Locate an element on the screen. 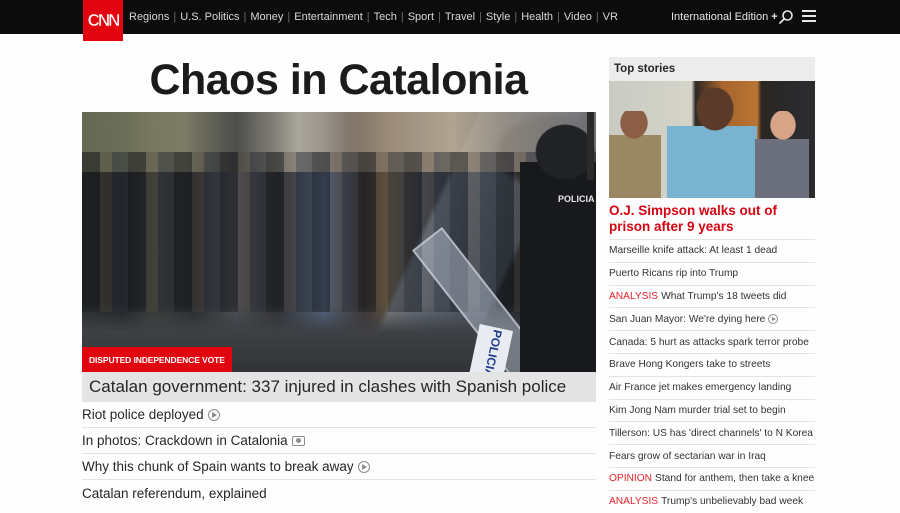  story-text: Stand for anthem, then take a knee is located at coordinates (735, 479).